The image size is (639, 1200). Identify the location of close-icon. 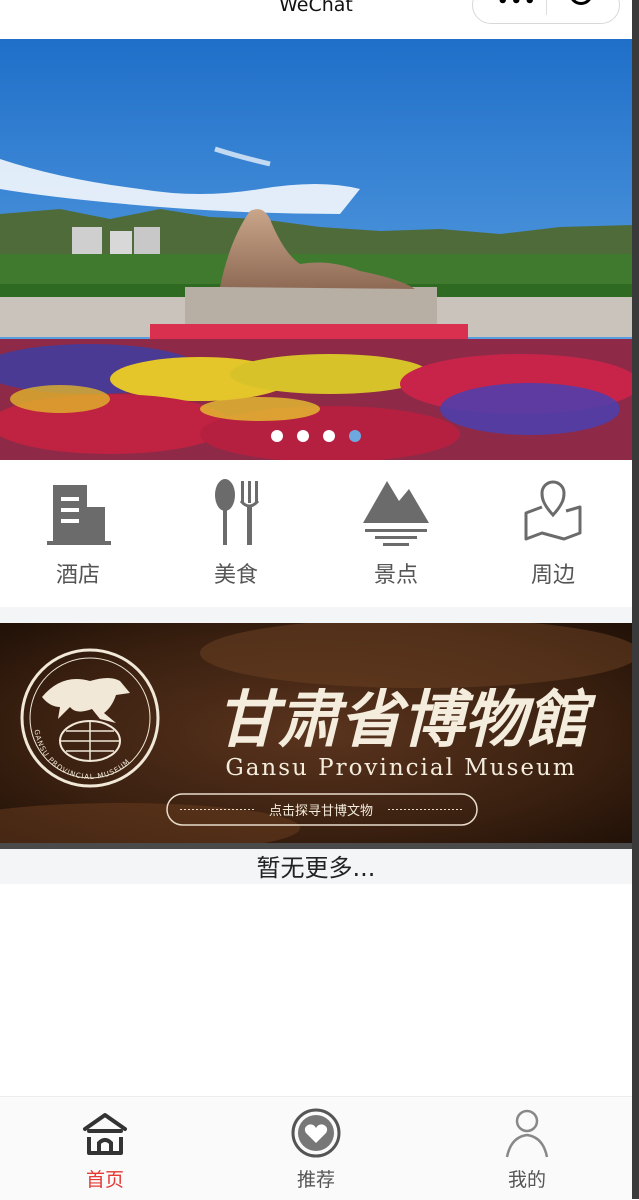
(581, 2).